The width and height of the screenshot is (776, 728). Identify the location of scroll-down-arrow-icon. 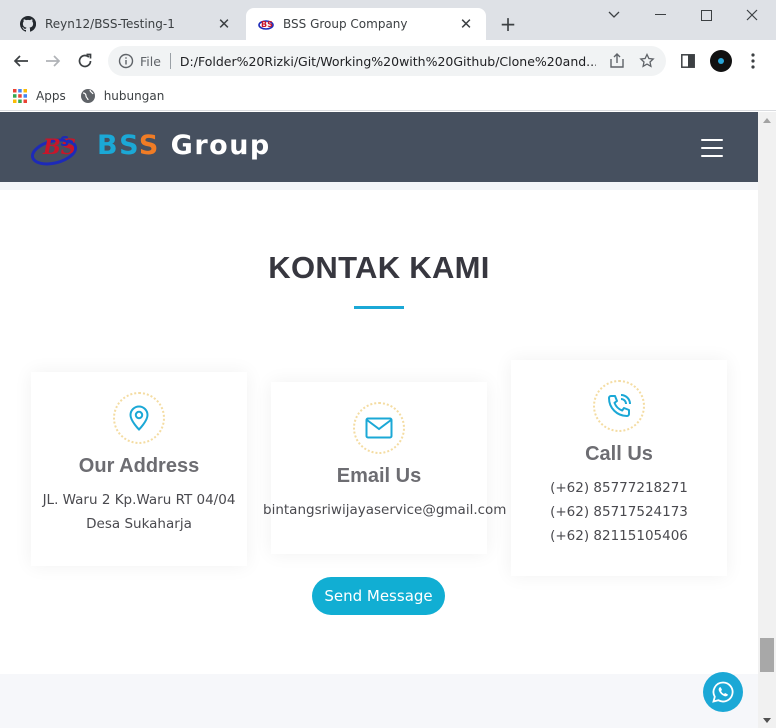
(767, 720).